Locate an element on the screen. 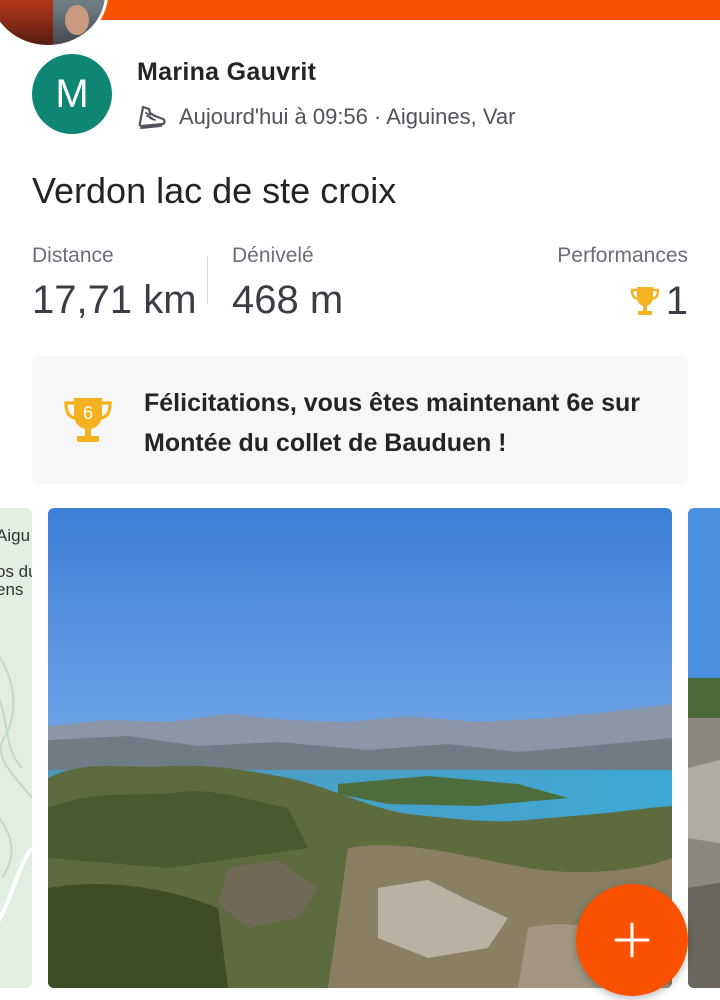 The width and height of the screenshot is (720, 1000). map-label-2: os du is located at coordinates (16, 571).